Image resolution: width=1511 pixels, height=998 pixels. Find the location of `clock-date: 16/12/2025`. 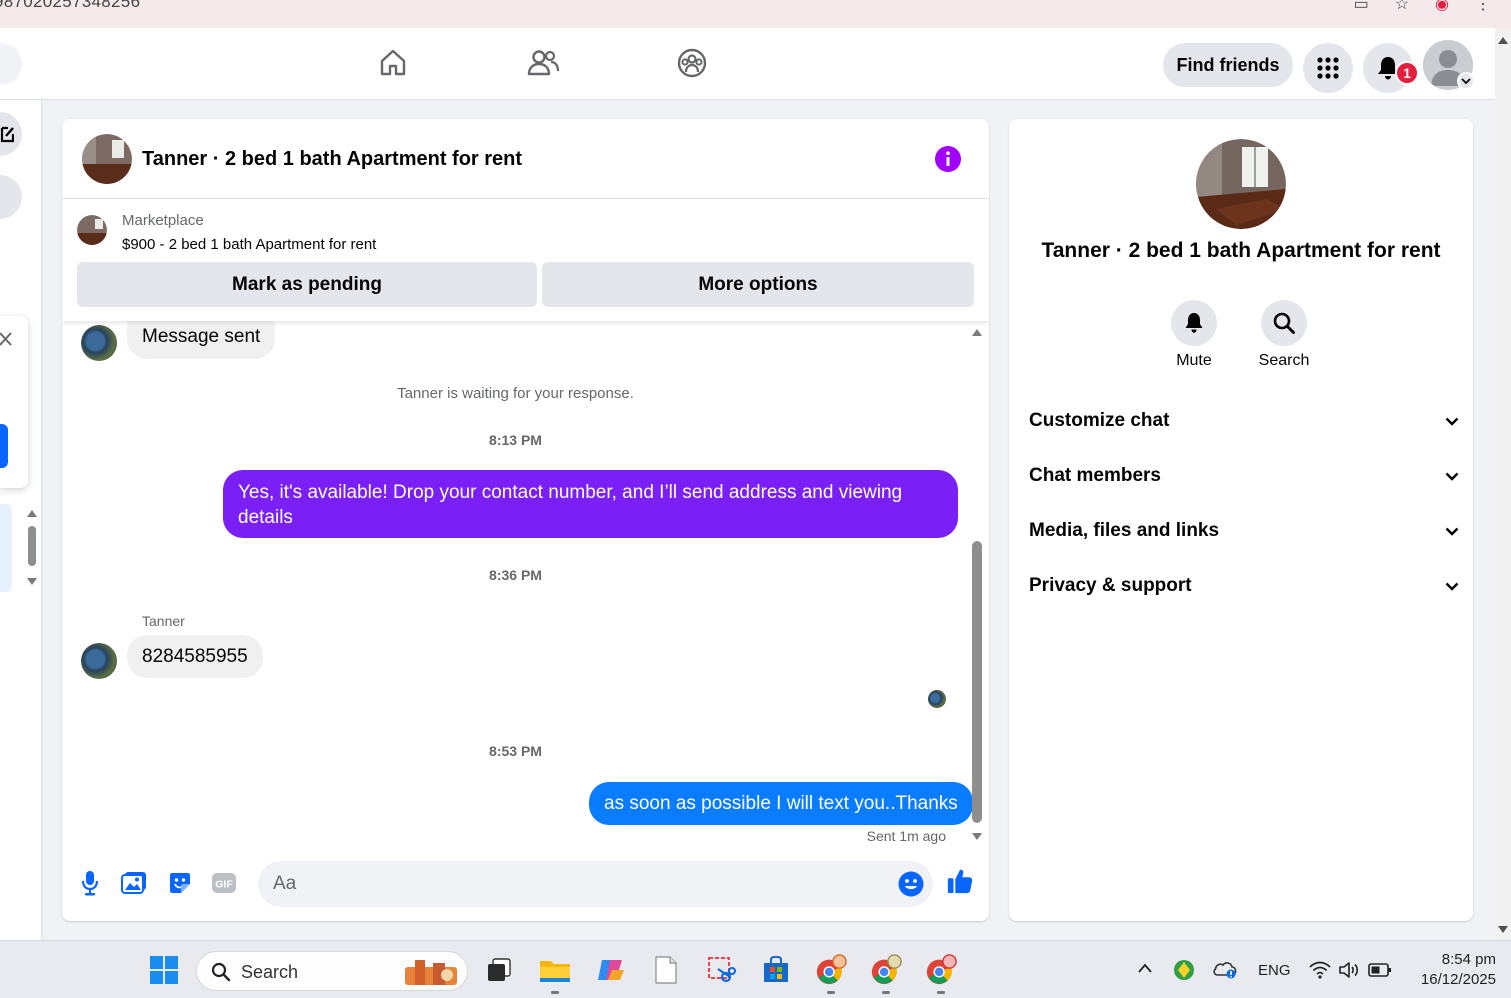

clock-date: 16/12/2025 is located at coordinates (1458, 979).